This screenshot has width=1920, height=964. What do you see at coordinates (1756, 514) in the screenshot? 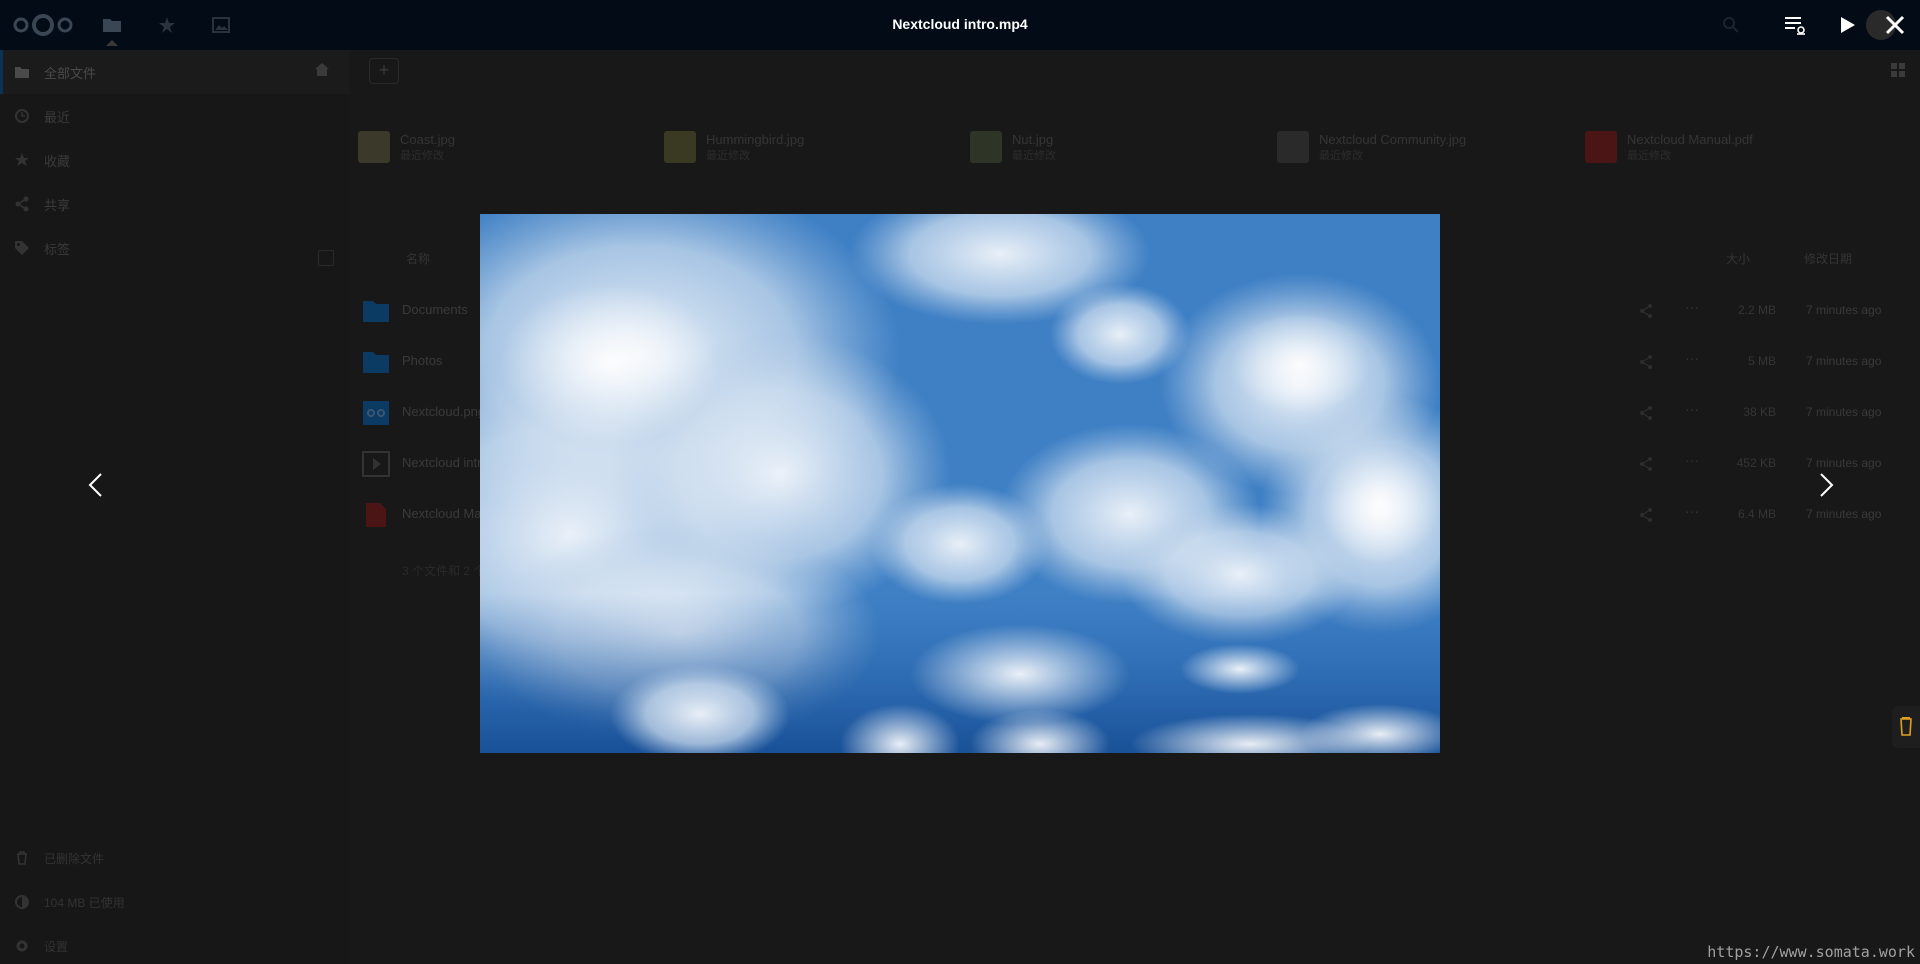
I see `file-size: 6.4 MB` at bounding box center [1756, 514].